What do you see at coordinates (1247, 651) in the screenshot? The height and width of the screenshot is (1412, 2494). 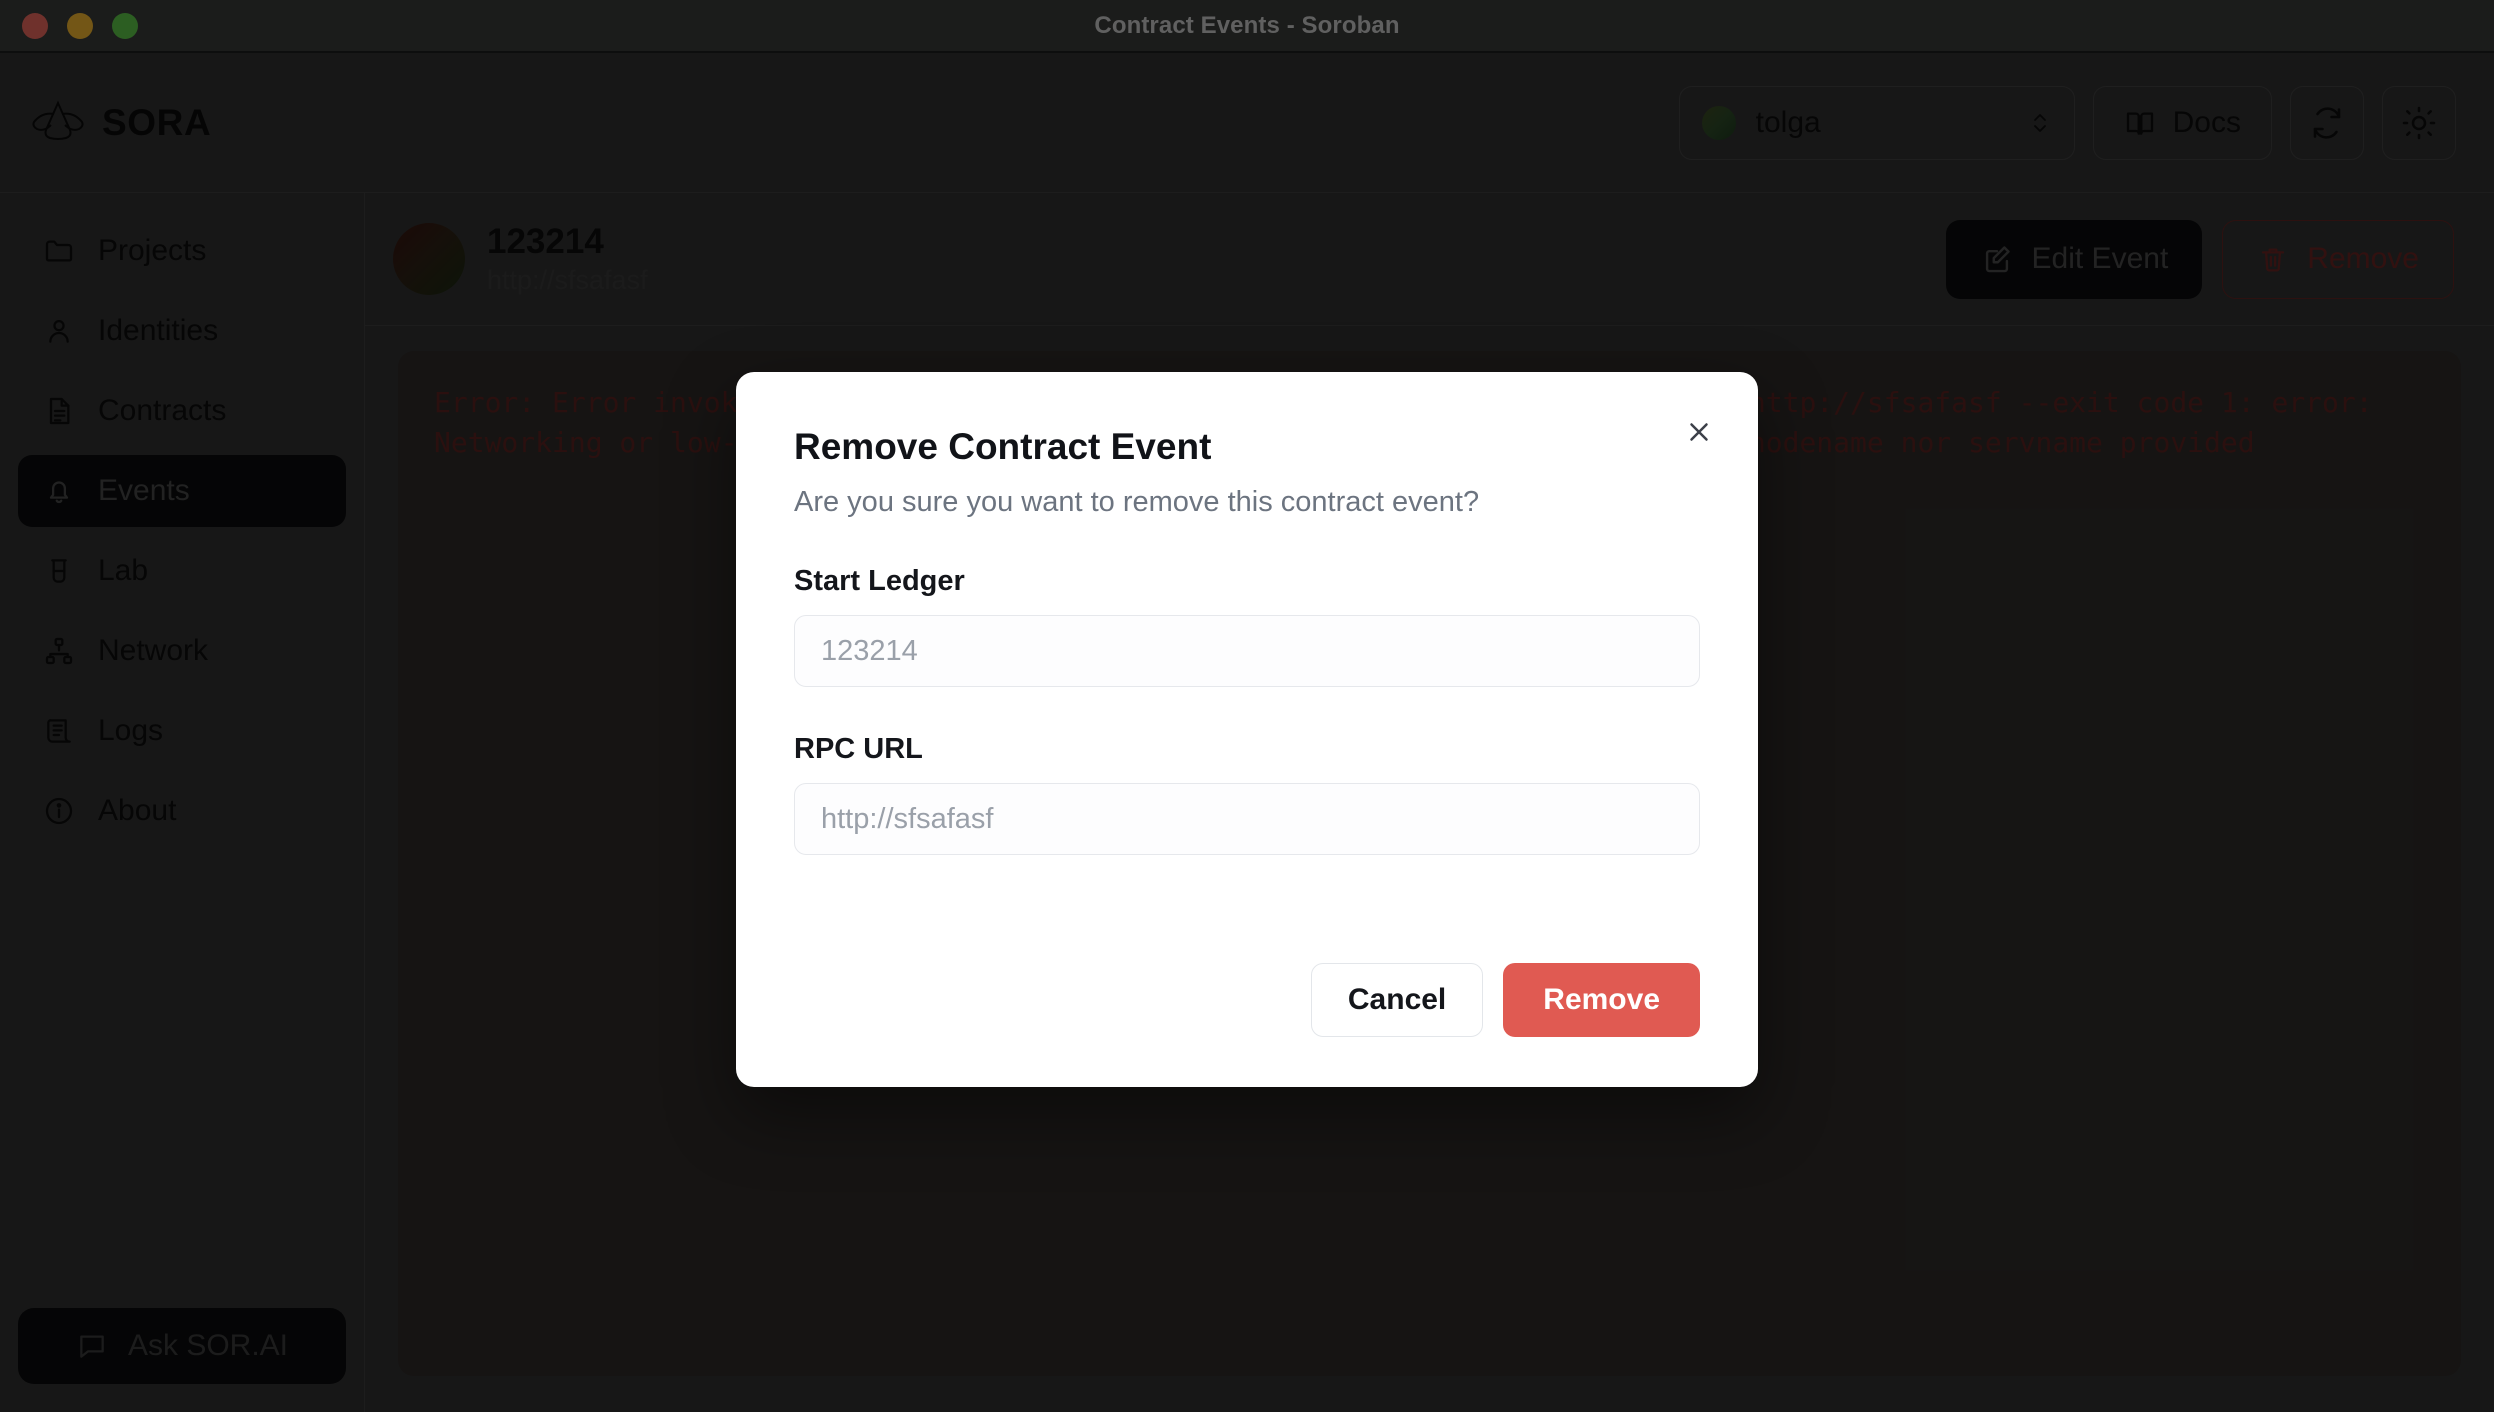 I see `start-ledger-input: 123214` at bounding box center [1247, 651].